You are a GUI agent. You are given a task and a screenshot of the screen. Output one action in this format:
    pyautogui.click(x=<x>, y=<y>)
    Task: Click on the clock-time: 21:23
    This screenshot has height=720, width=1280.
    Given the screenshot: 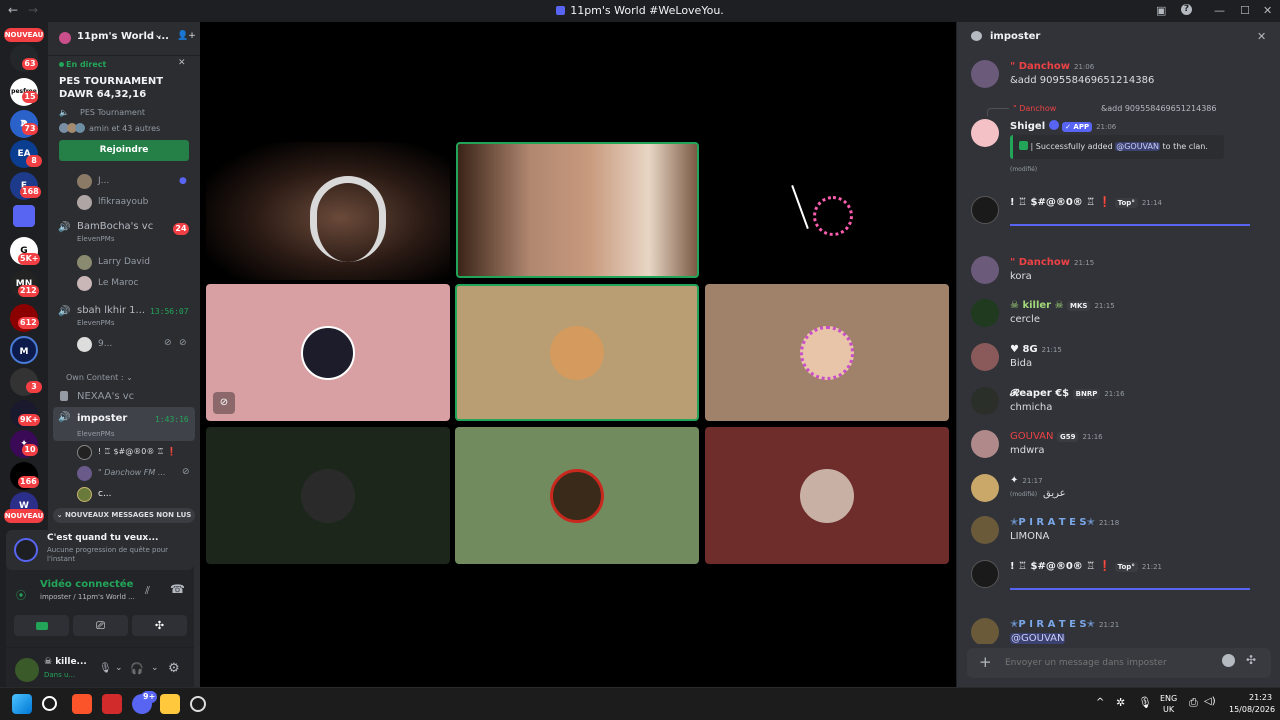 What is the action you would take?
    pyautogui.click(x=1260, y=697)
    